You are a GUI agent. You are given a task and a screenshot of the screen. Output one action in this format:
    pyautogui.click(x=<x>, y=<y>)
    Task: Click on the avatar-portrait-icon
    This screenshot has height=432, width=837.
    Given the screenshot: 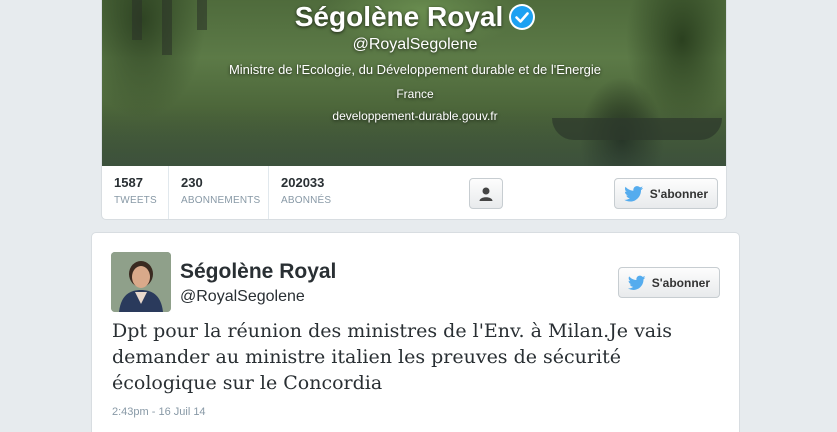 What is the action you would take?
    pyautogui.click(x=141, y=282)
    